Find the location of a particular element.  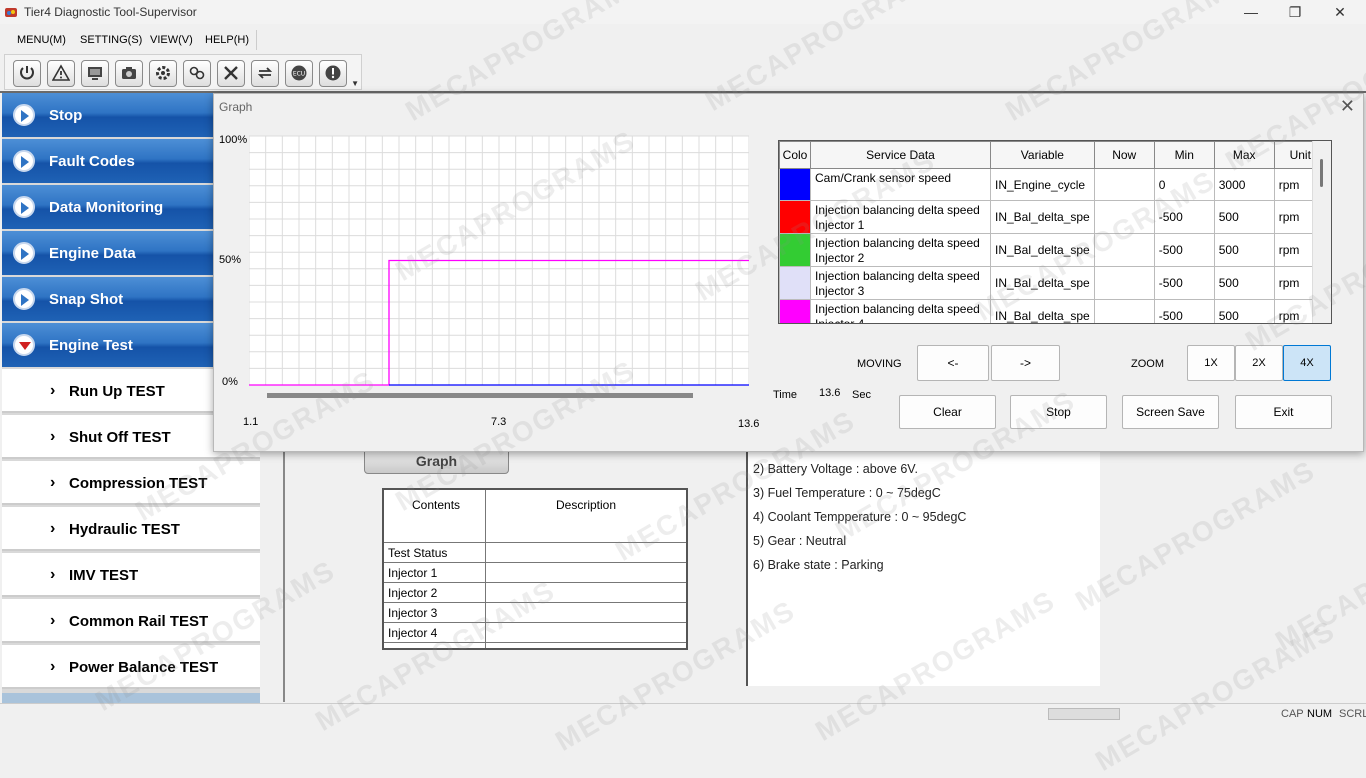

cell-service: Cam/Crank sensor speed is located at coordinates (900, 184).